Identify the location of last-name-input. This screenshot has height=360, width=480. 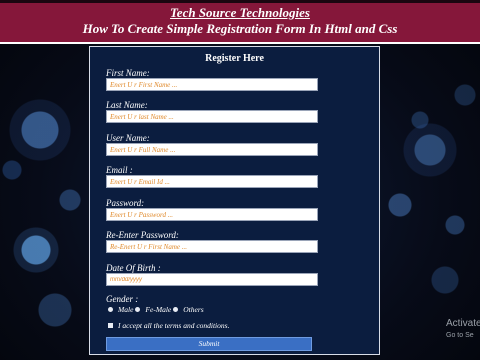
(212, 116).